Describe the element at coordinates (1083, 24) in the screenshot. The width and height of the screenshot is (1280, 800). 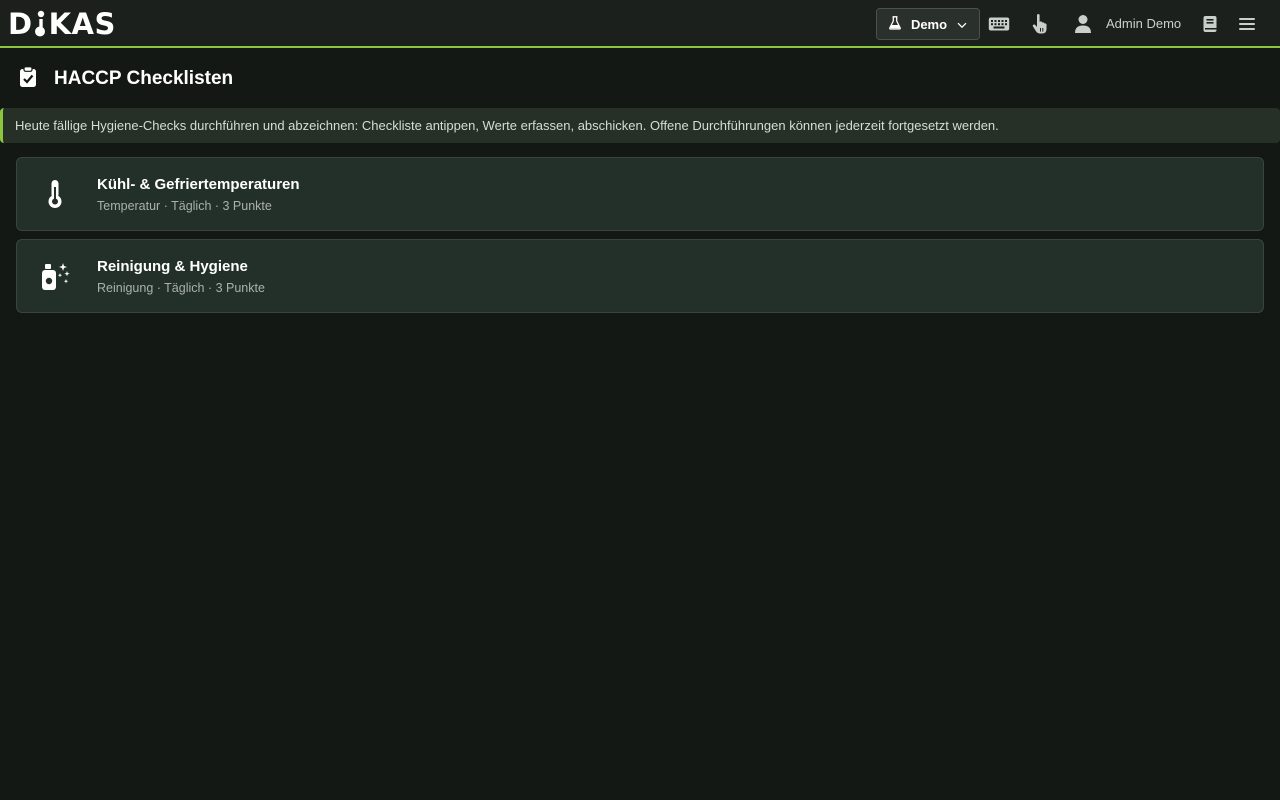
I see `user-icon` at that location.